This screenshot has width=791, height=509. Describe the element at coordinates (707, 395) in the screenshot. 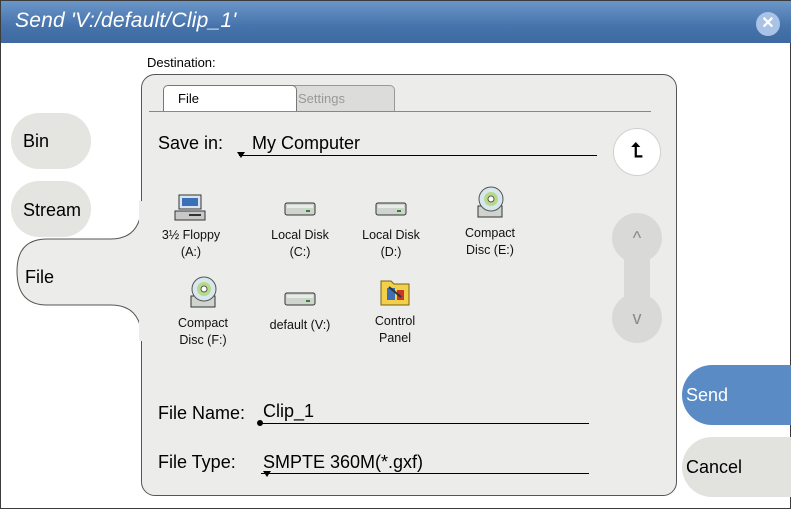

I see `send-button-label: Send` at that location.